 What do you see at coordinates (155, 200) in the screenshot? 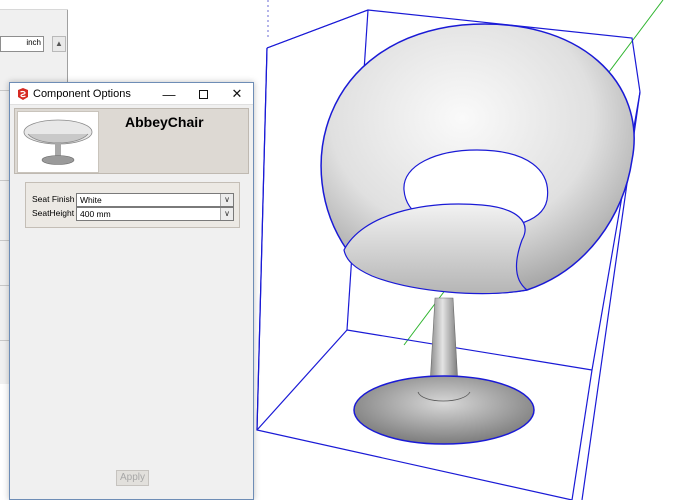
I see `seat-finish-select: White ∨` at bounding box center [155, 200].